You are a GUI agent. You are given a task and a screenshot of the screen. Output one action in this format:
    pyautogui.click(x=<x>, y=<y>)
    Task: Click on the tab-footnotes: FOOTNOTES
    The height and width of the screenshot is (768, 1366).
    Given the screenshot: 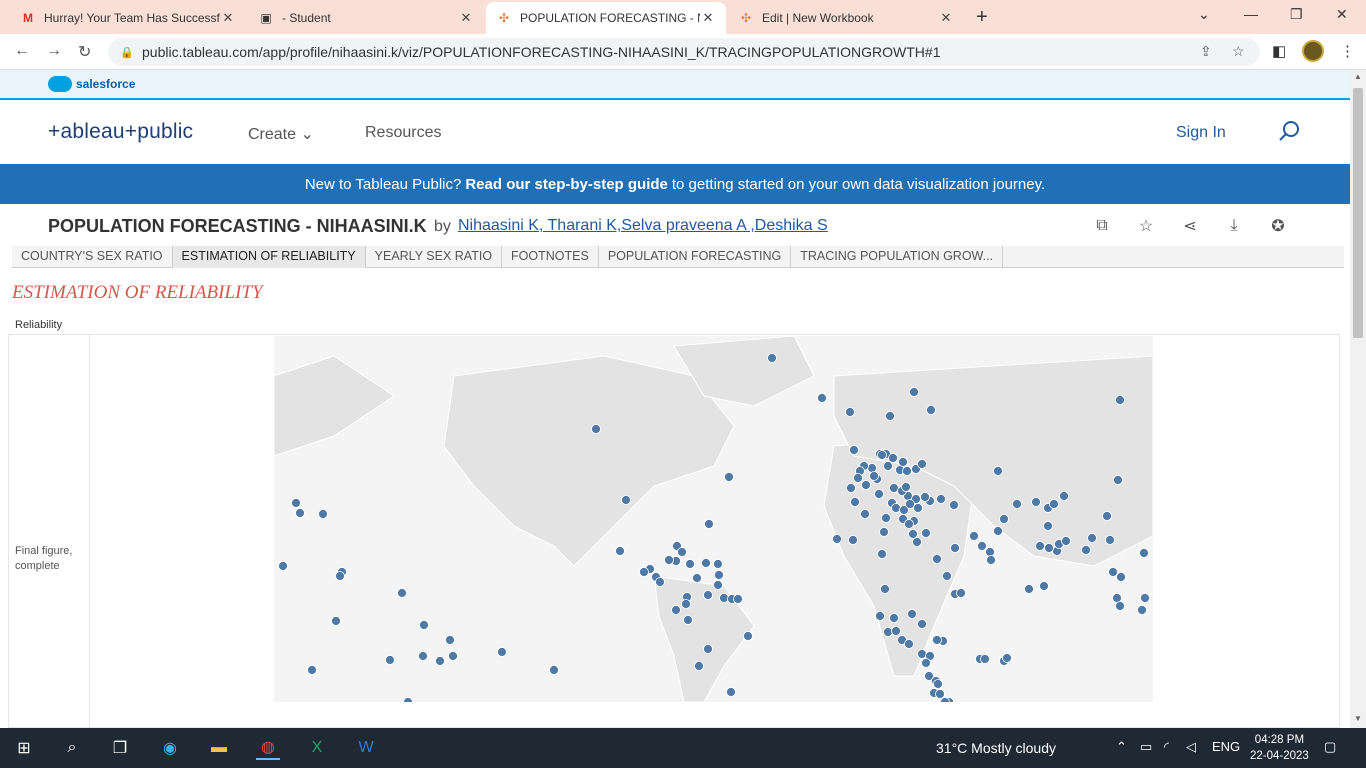 What is the action you would take?
    pyautogui.click(x=550, y=257)
    